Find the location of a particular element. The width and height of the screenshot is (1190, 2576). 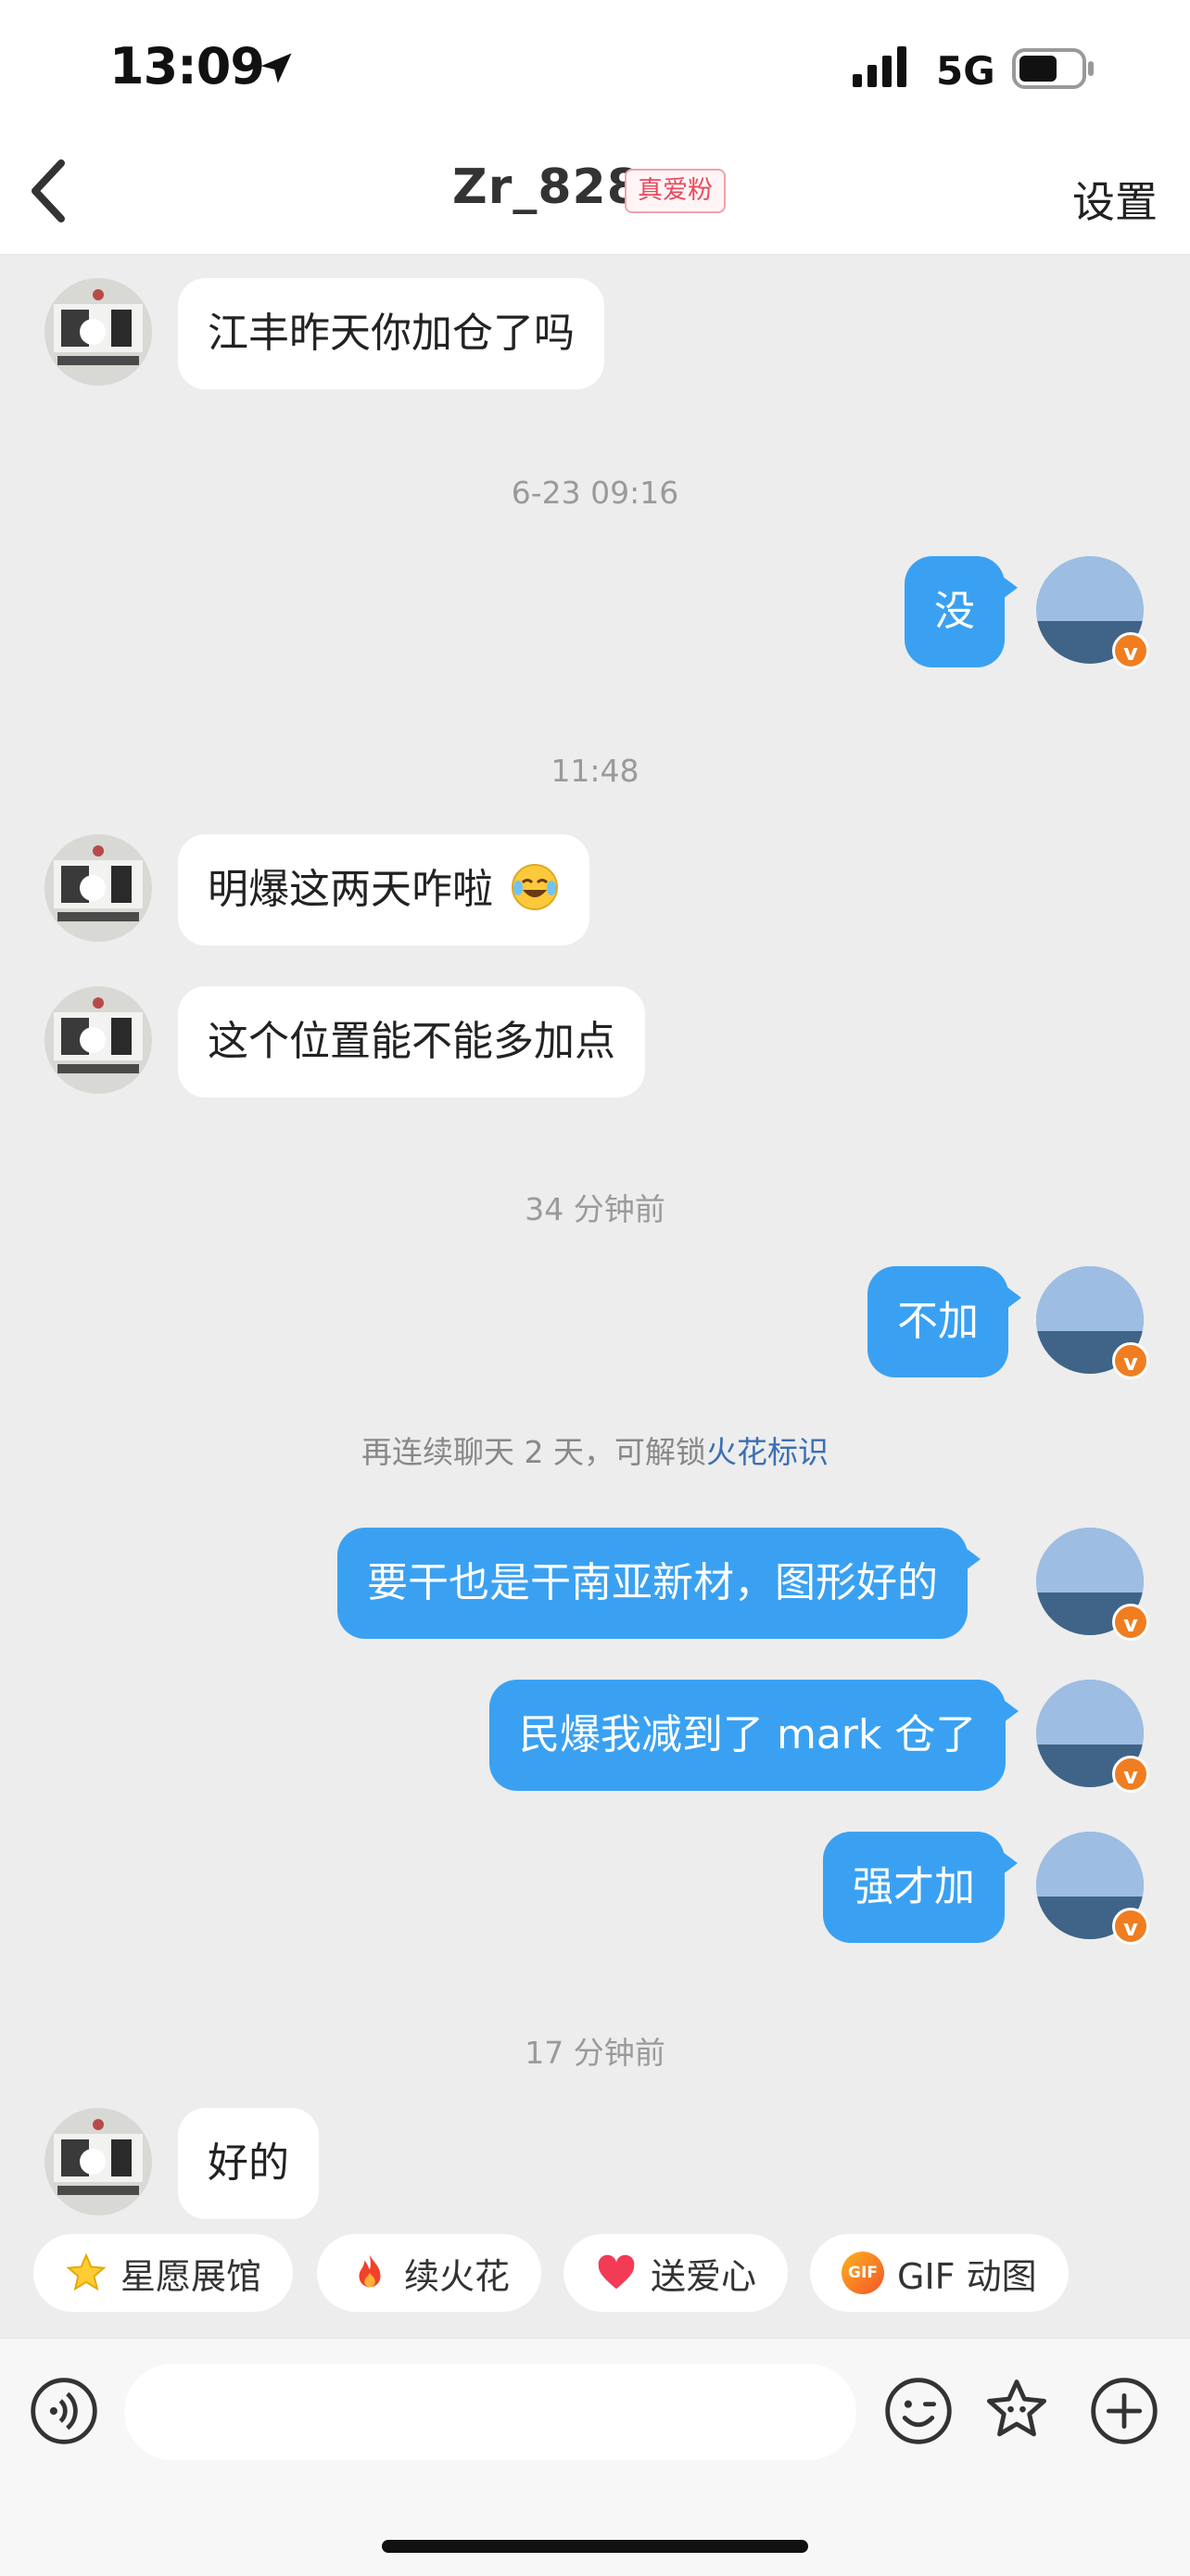

quick-action-send-heart: 送爱心 is located at coordinates (676, 2273).